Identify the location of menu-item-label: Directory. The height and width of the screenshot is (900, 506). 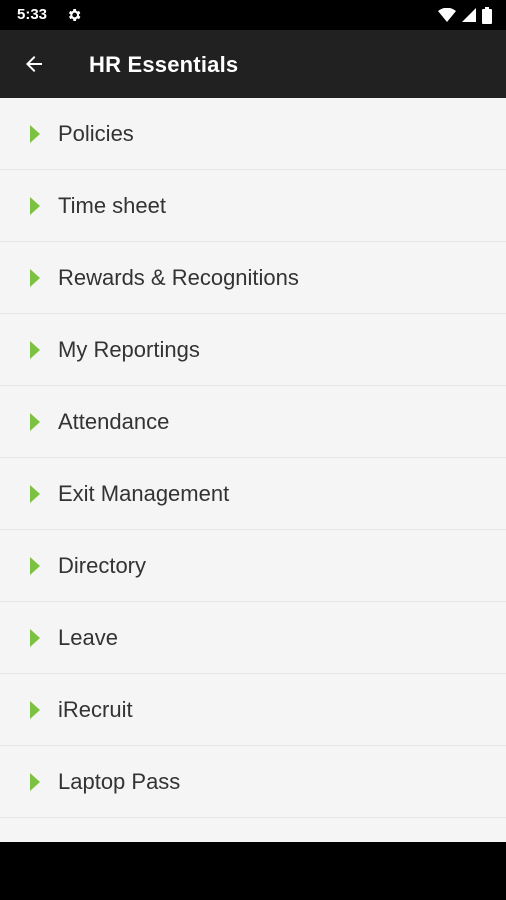
(102, 565).